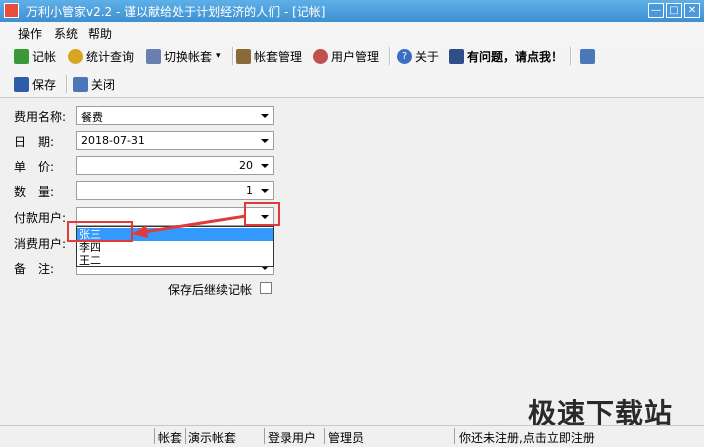 The height and width of the screenshot is (447, 704). I want to click on question-icon: ?, so click(404, 56).